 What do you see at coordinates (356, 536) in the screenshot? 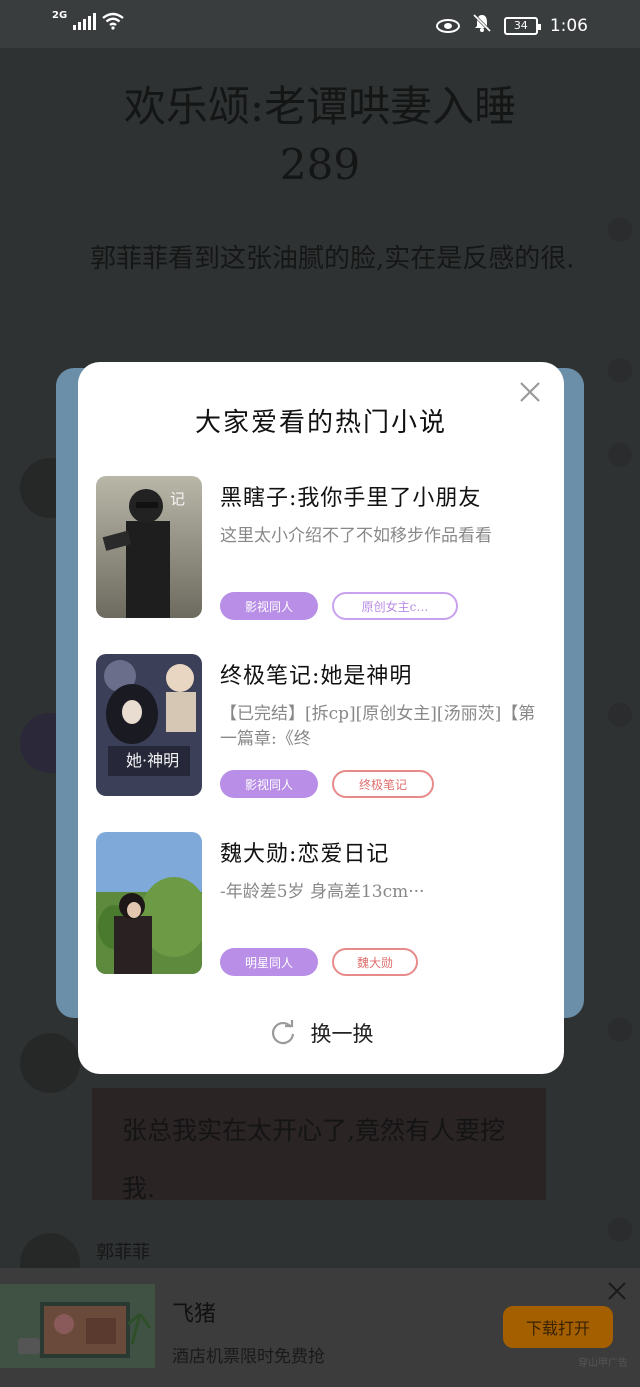
I see `book-description: 这里太小介绍不了不如移步作品看看` at bounding box center [356, 536].